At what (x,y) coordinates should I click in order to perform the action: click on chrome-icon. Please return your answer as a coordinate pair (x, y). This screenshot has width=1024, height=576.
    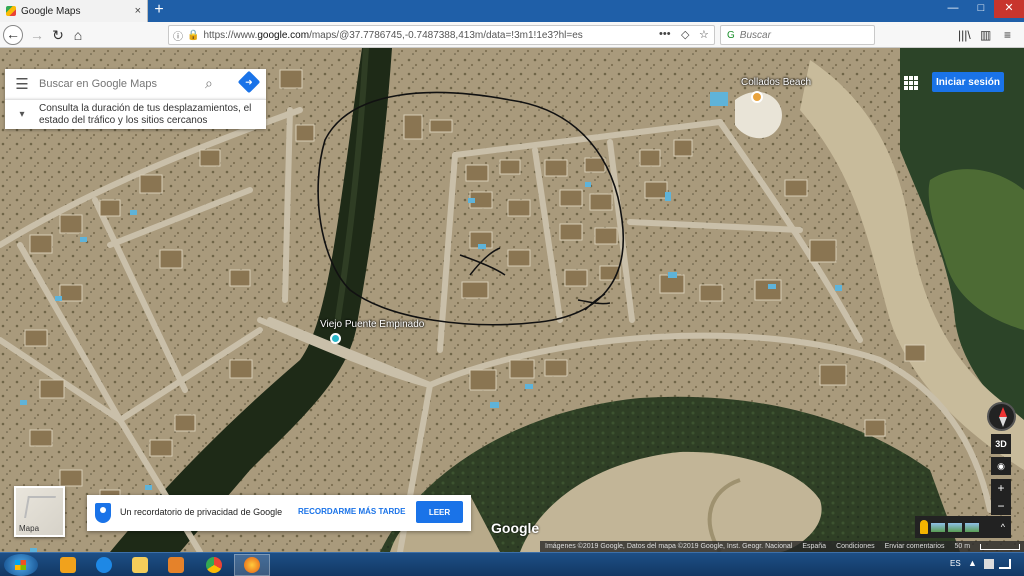
    Looking at the image, I should click on (214, 565).